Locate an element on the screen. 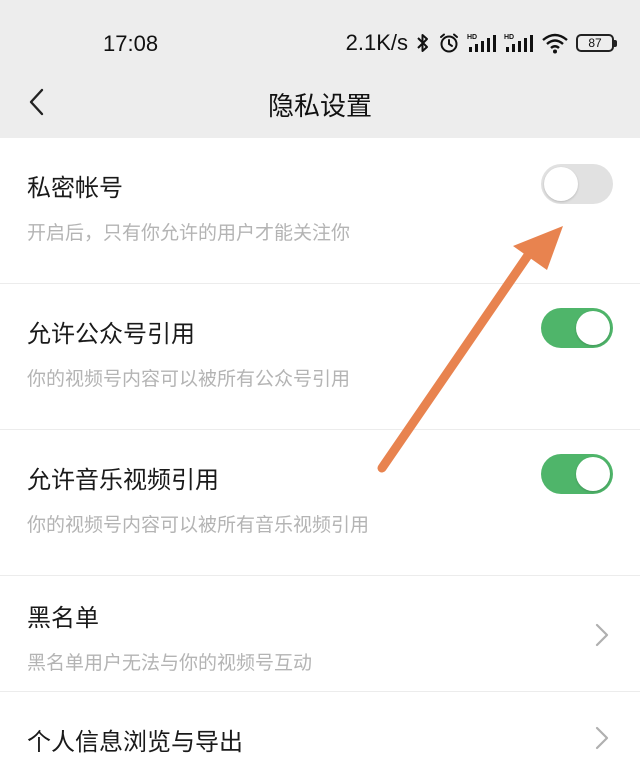 Image resolution: width=640 pixels, height=775 pixels. alarm-icon is located at coordinates (449, 43).